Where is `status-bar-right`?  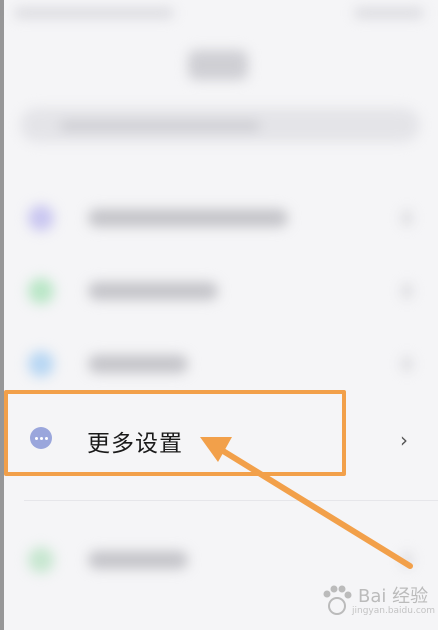 status-bar-right is located at coordinates (389, 13).